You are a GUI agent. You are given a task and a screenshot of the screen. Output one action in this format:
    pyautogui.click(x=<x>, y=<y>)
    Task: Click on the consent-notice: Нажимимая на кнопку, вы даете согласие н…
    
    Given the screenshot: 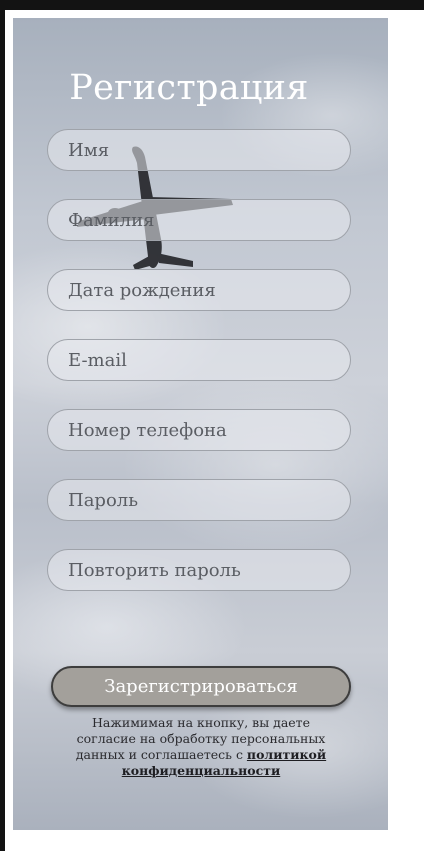 What is the action you would take?
    pyautogui.click(x=201, y=747)
    